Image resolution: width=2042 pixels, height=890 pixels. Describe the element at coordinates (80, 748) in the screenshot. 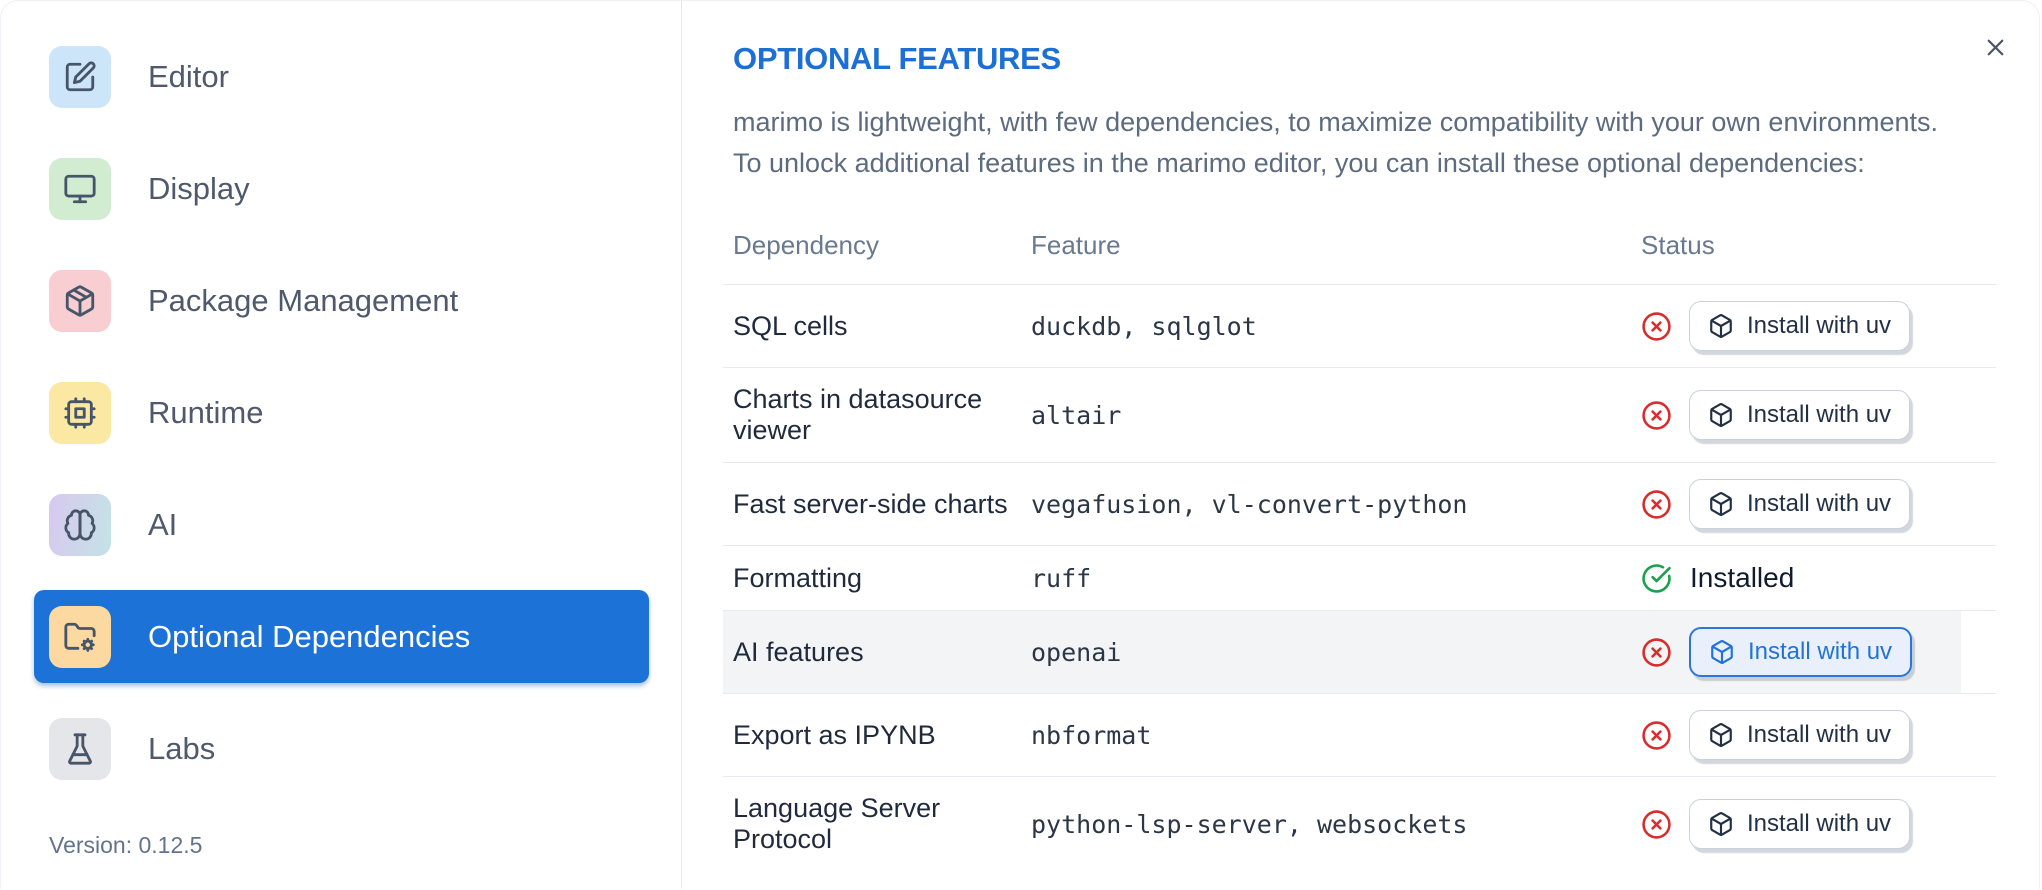

I see `flask-icon` at that location.